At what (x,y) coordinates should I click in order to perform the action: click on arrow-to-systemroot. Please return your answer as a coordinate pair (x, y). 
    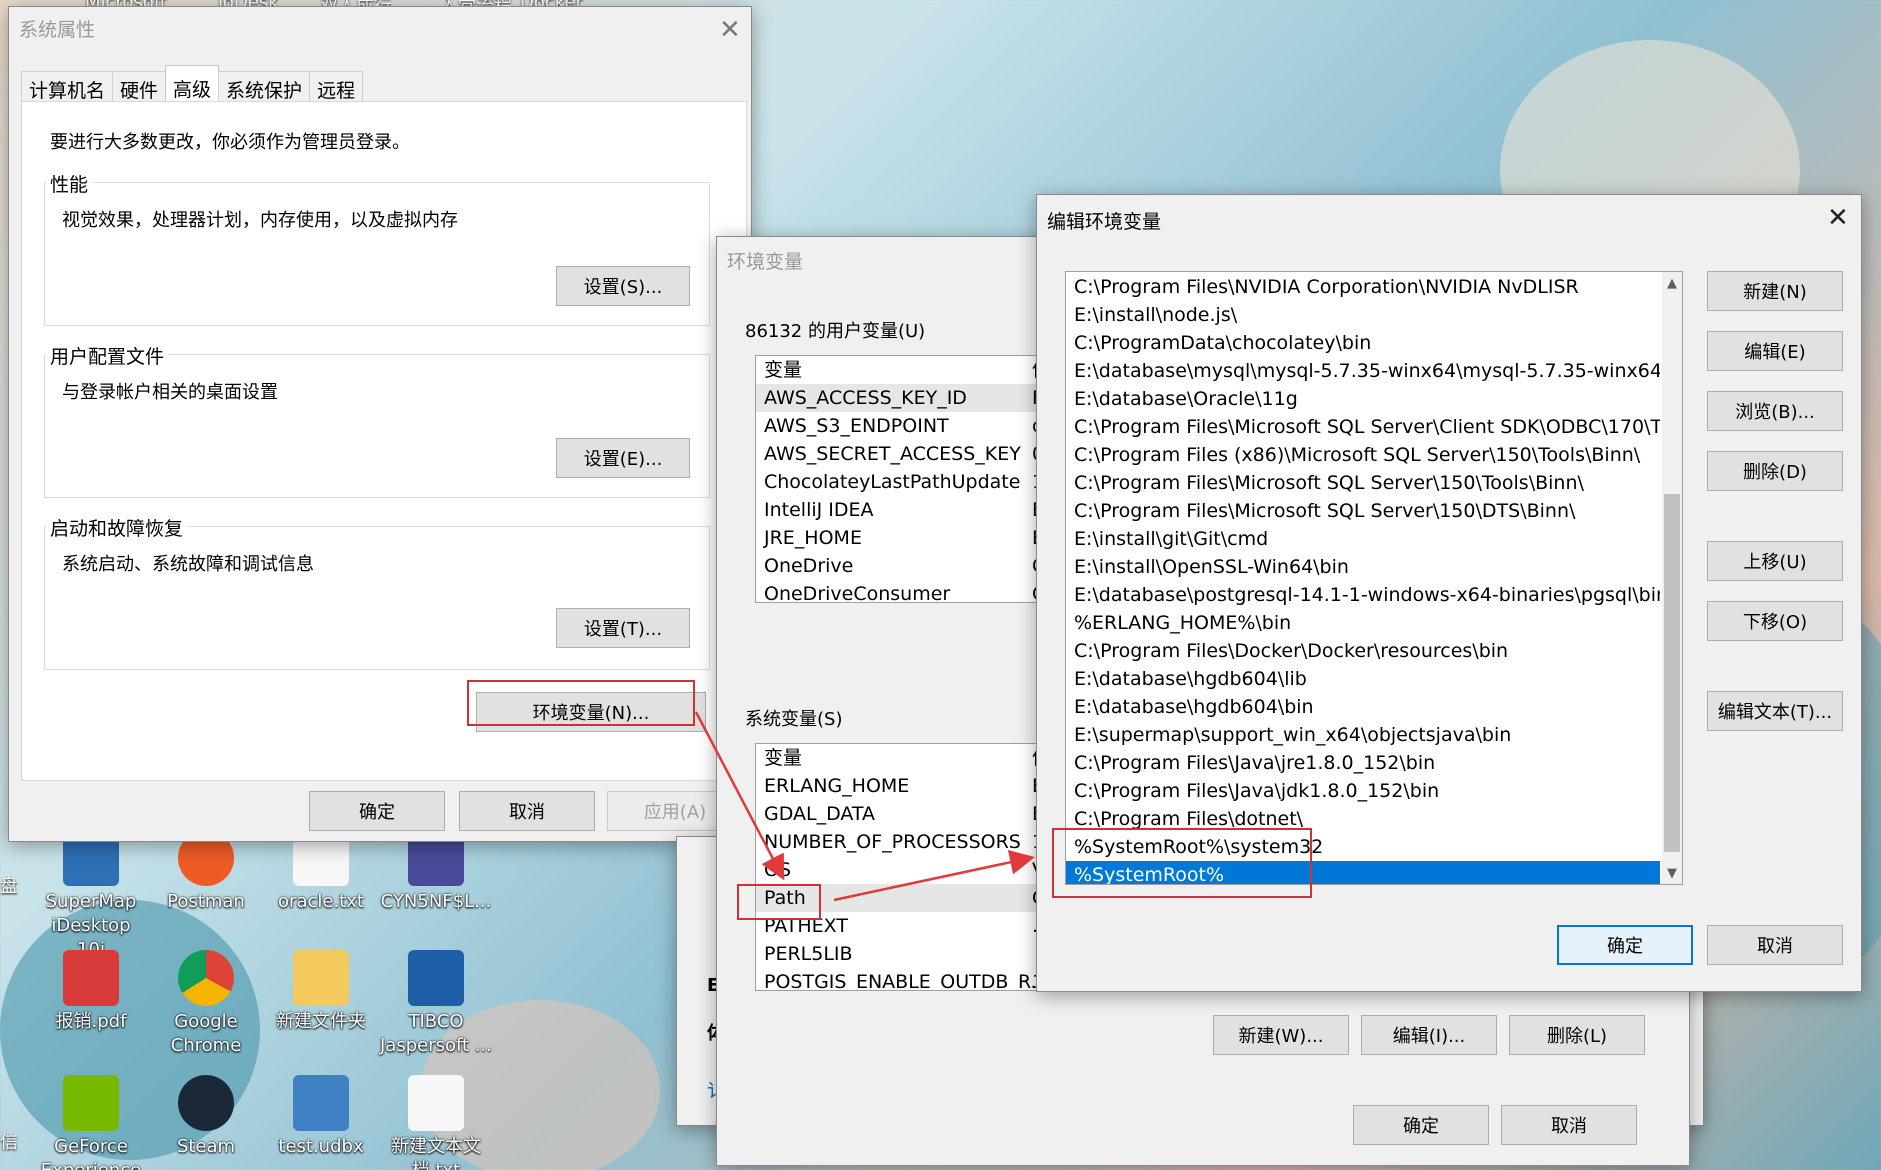
    Looking at the image, I should click on (934, 875).